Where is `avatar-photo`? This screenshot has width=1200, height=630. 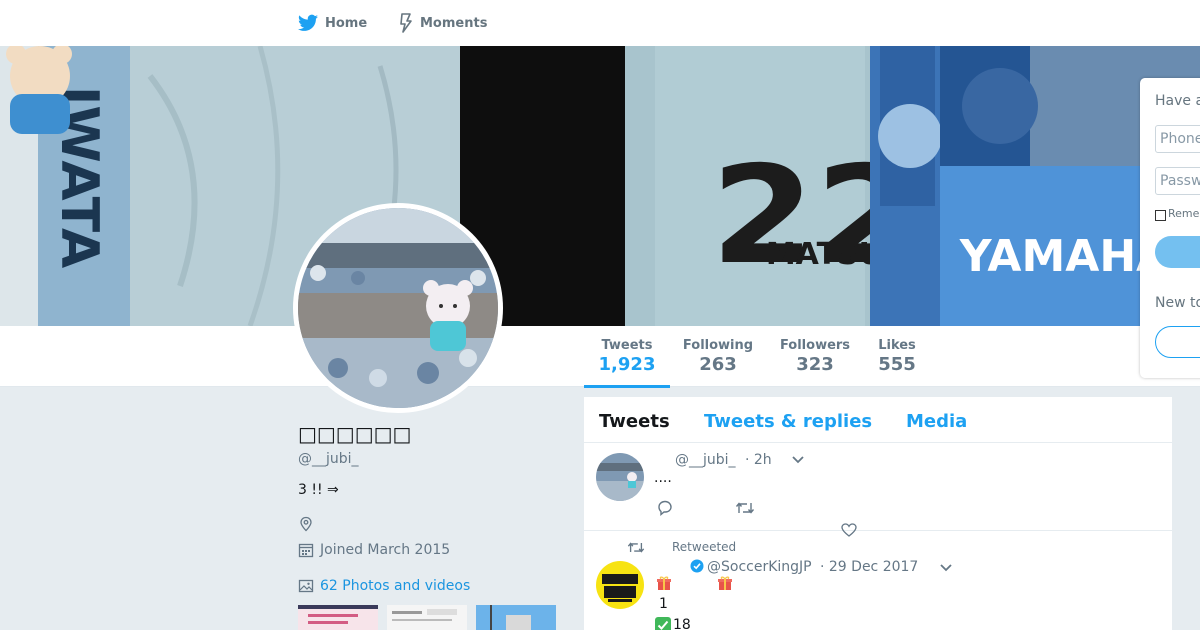 avatar-photo is located at coordinates (398, 308).